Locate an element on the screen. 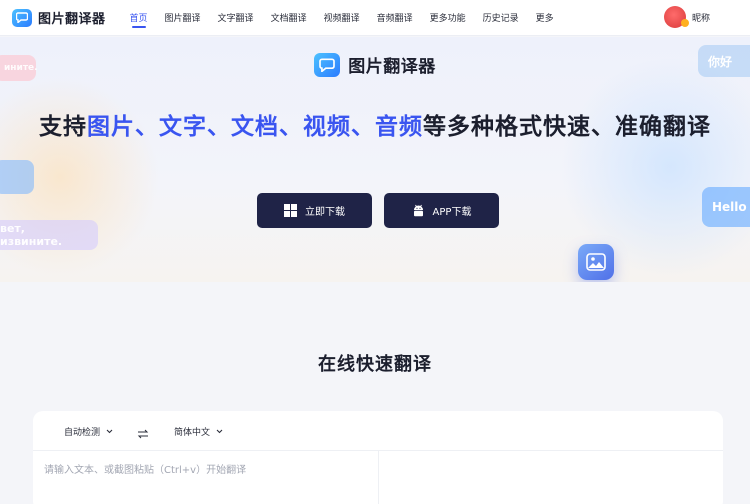  headline-suffix: 等多种格式快速、准确翻译 is located at coordinates (567, 127).